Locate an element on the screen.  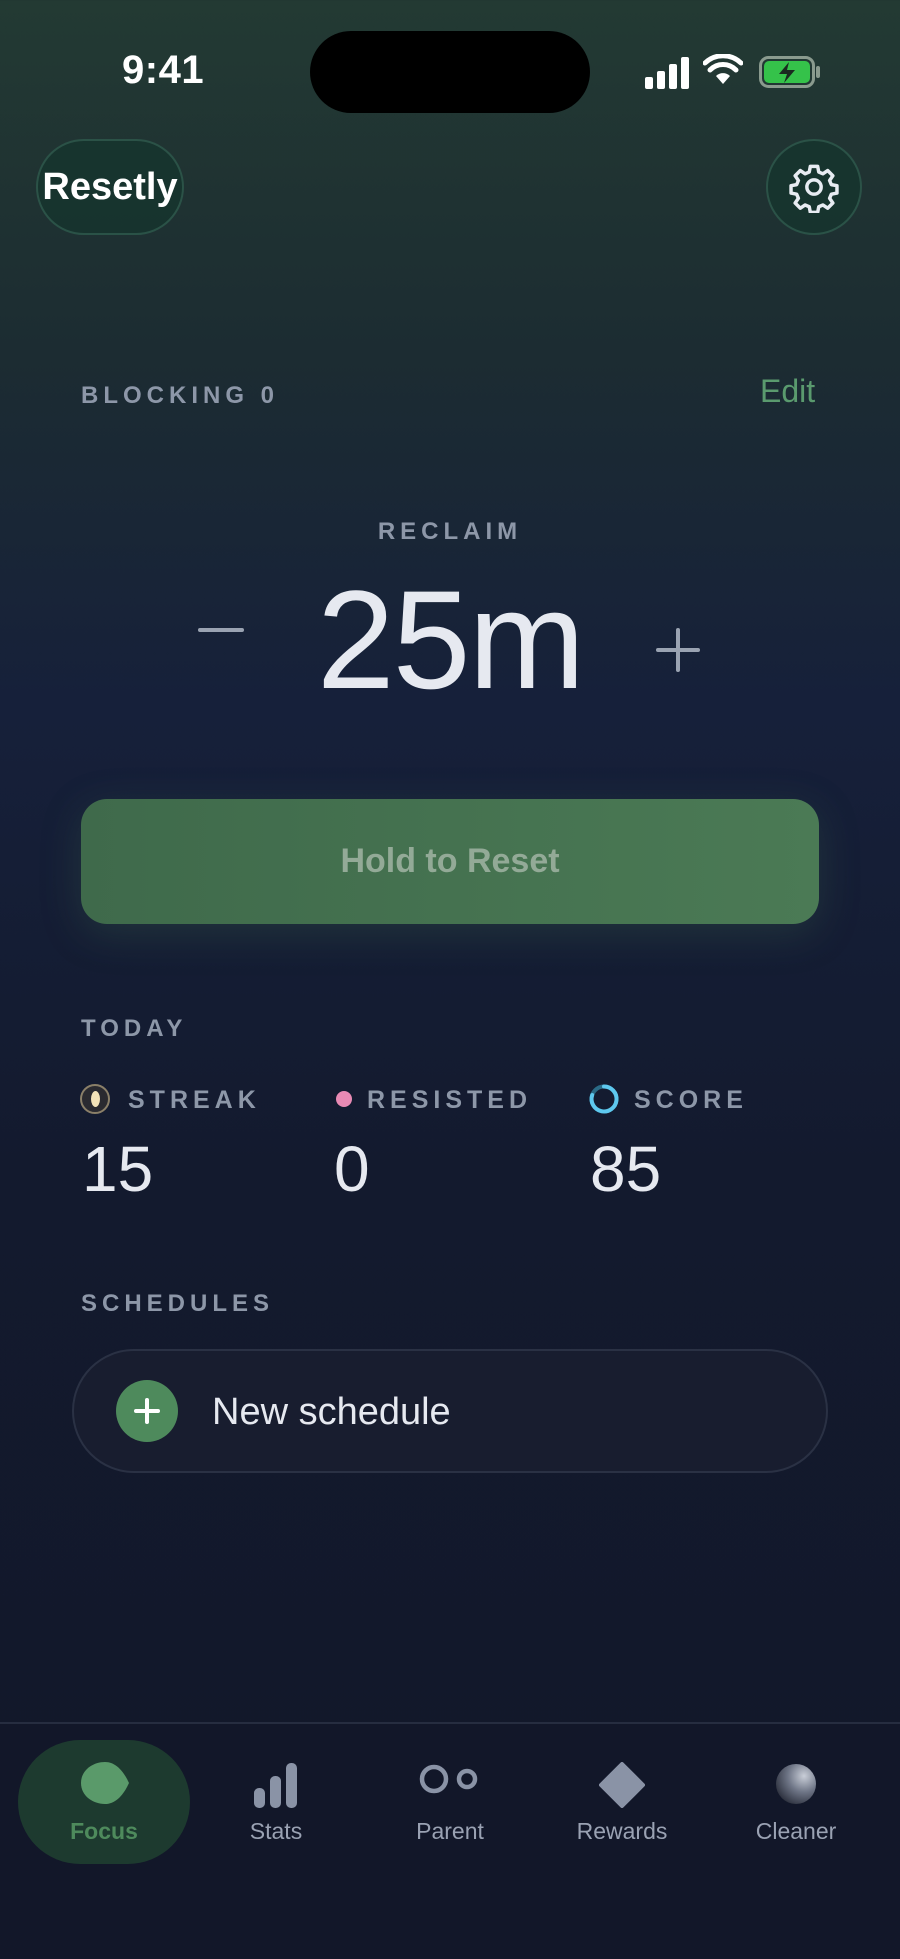
settings-button is located at coordinates (814, 187).